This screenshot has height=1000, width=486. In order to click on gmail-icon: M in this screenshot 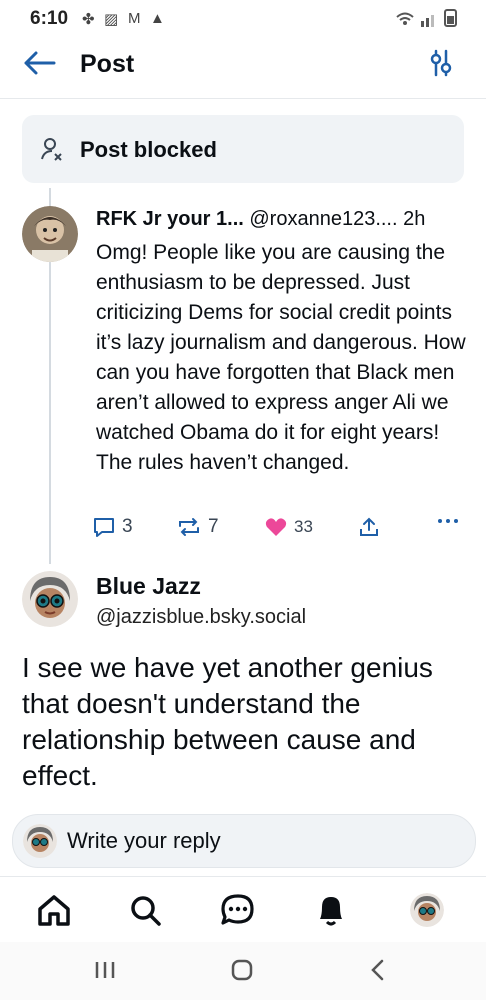, I will do `click(134, 18)`.